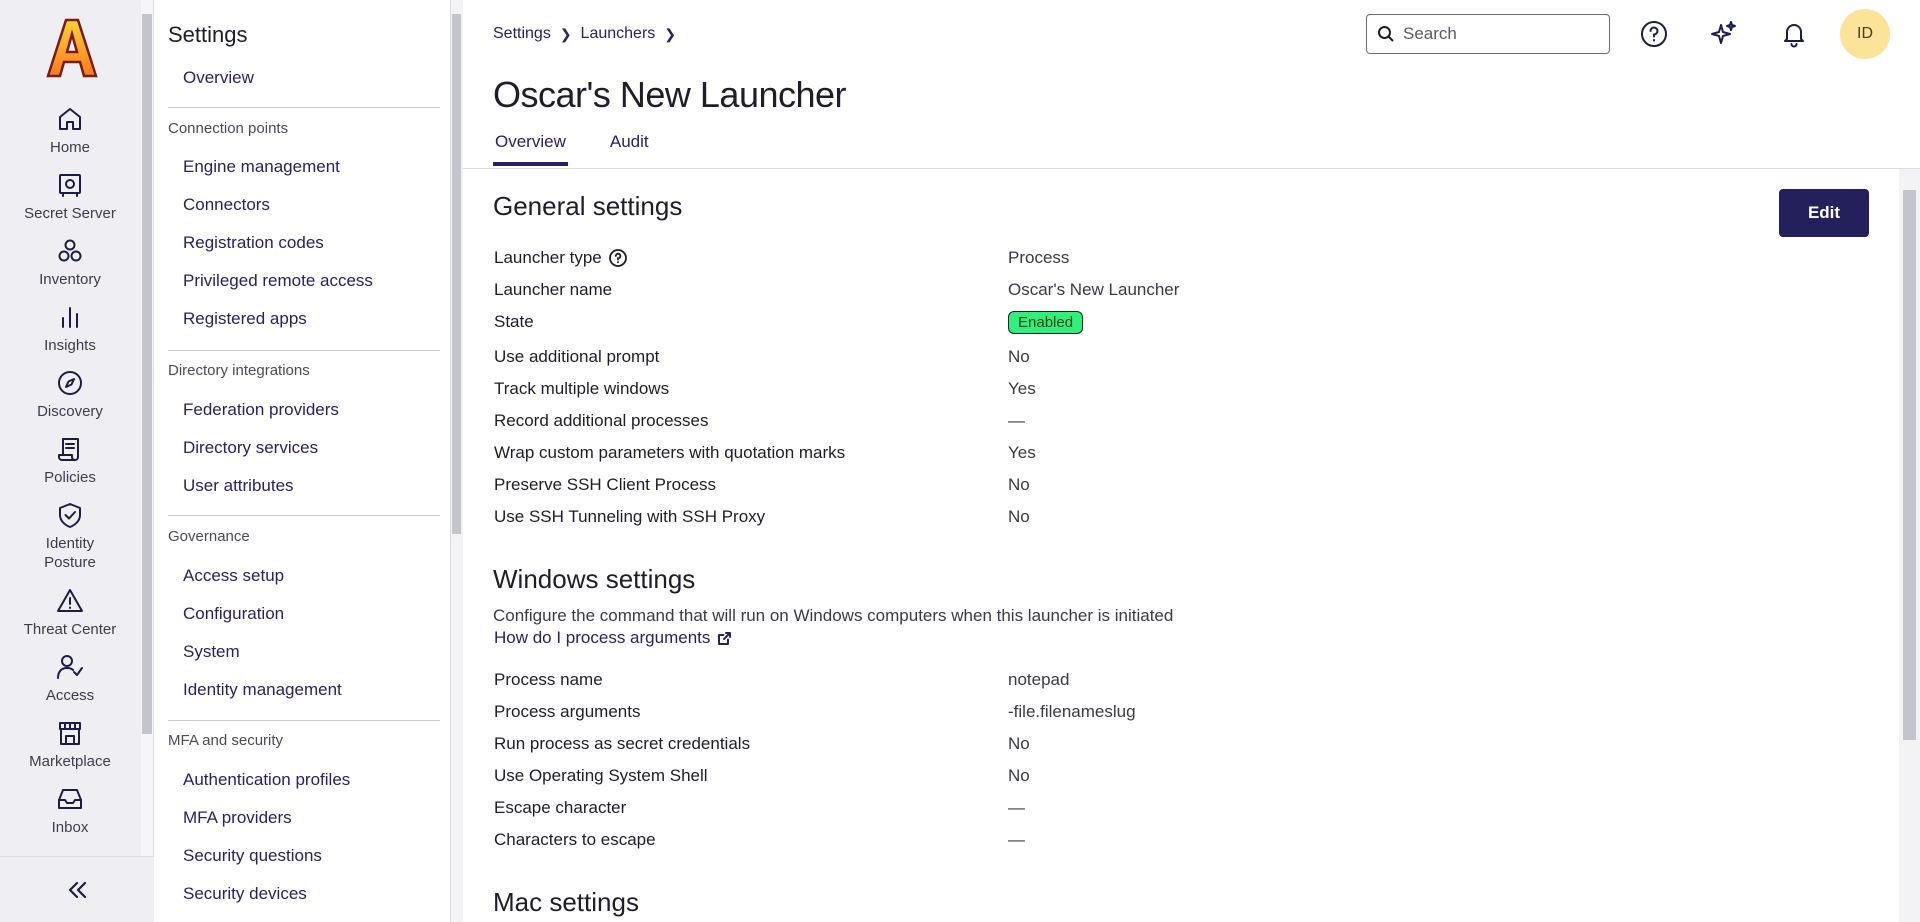 The height and width of the screenshot is (922, 1920). What do you see at coordinates (70, 197) in the screenshot?
I see `rail-item-secret-server: Secret Server` at bounding box center [70, 197].